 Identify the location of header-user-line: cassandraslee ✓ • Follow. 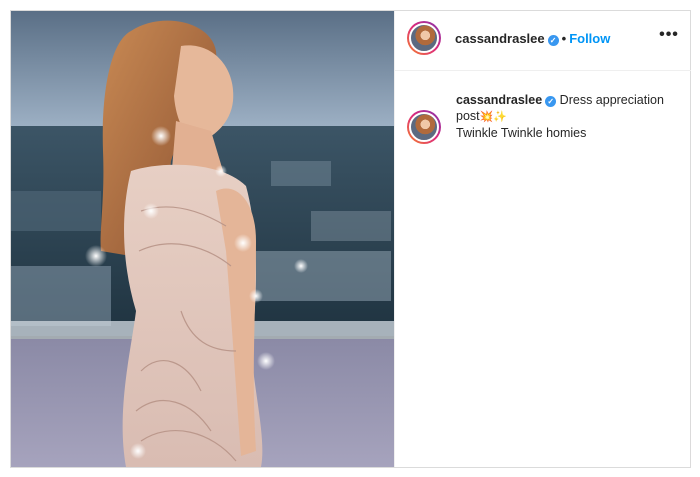
(532, 38).